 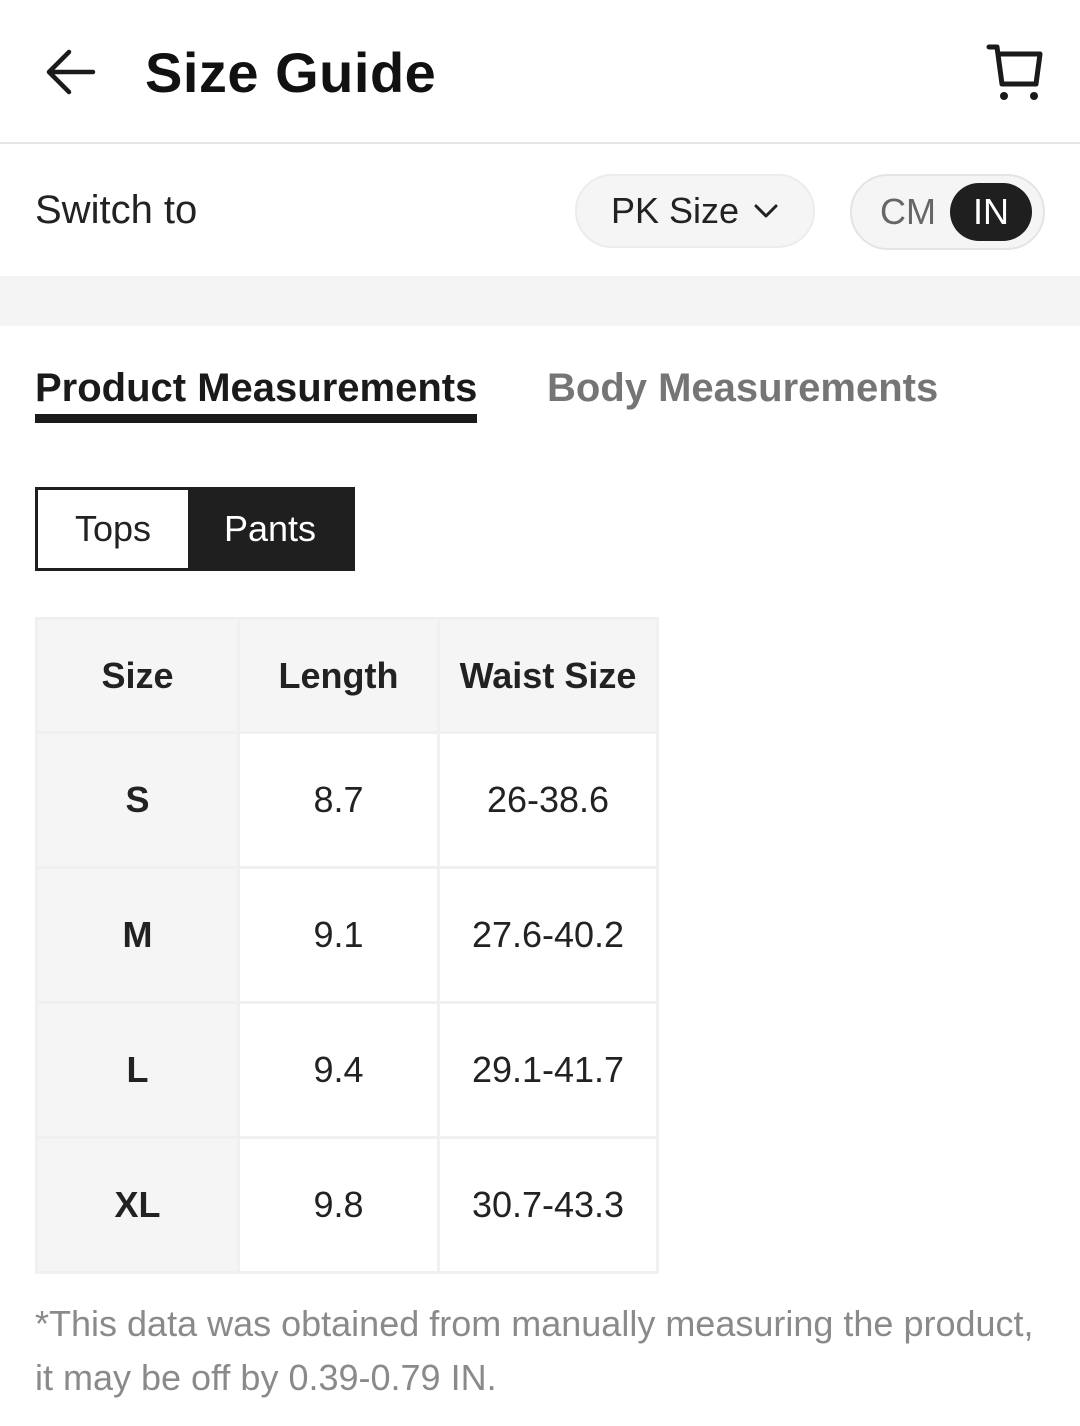 I want to click on back-button, so click(x=71, y=72).